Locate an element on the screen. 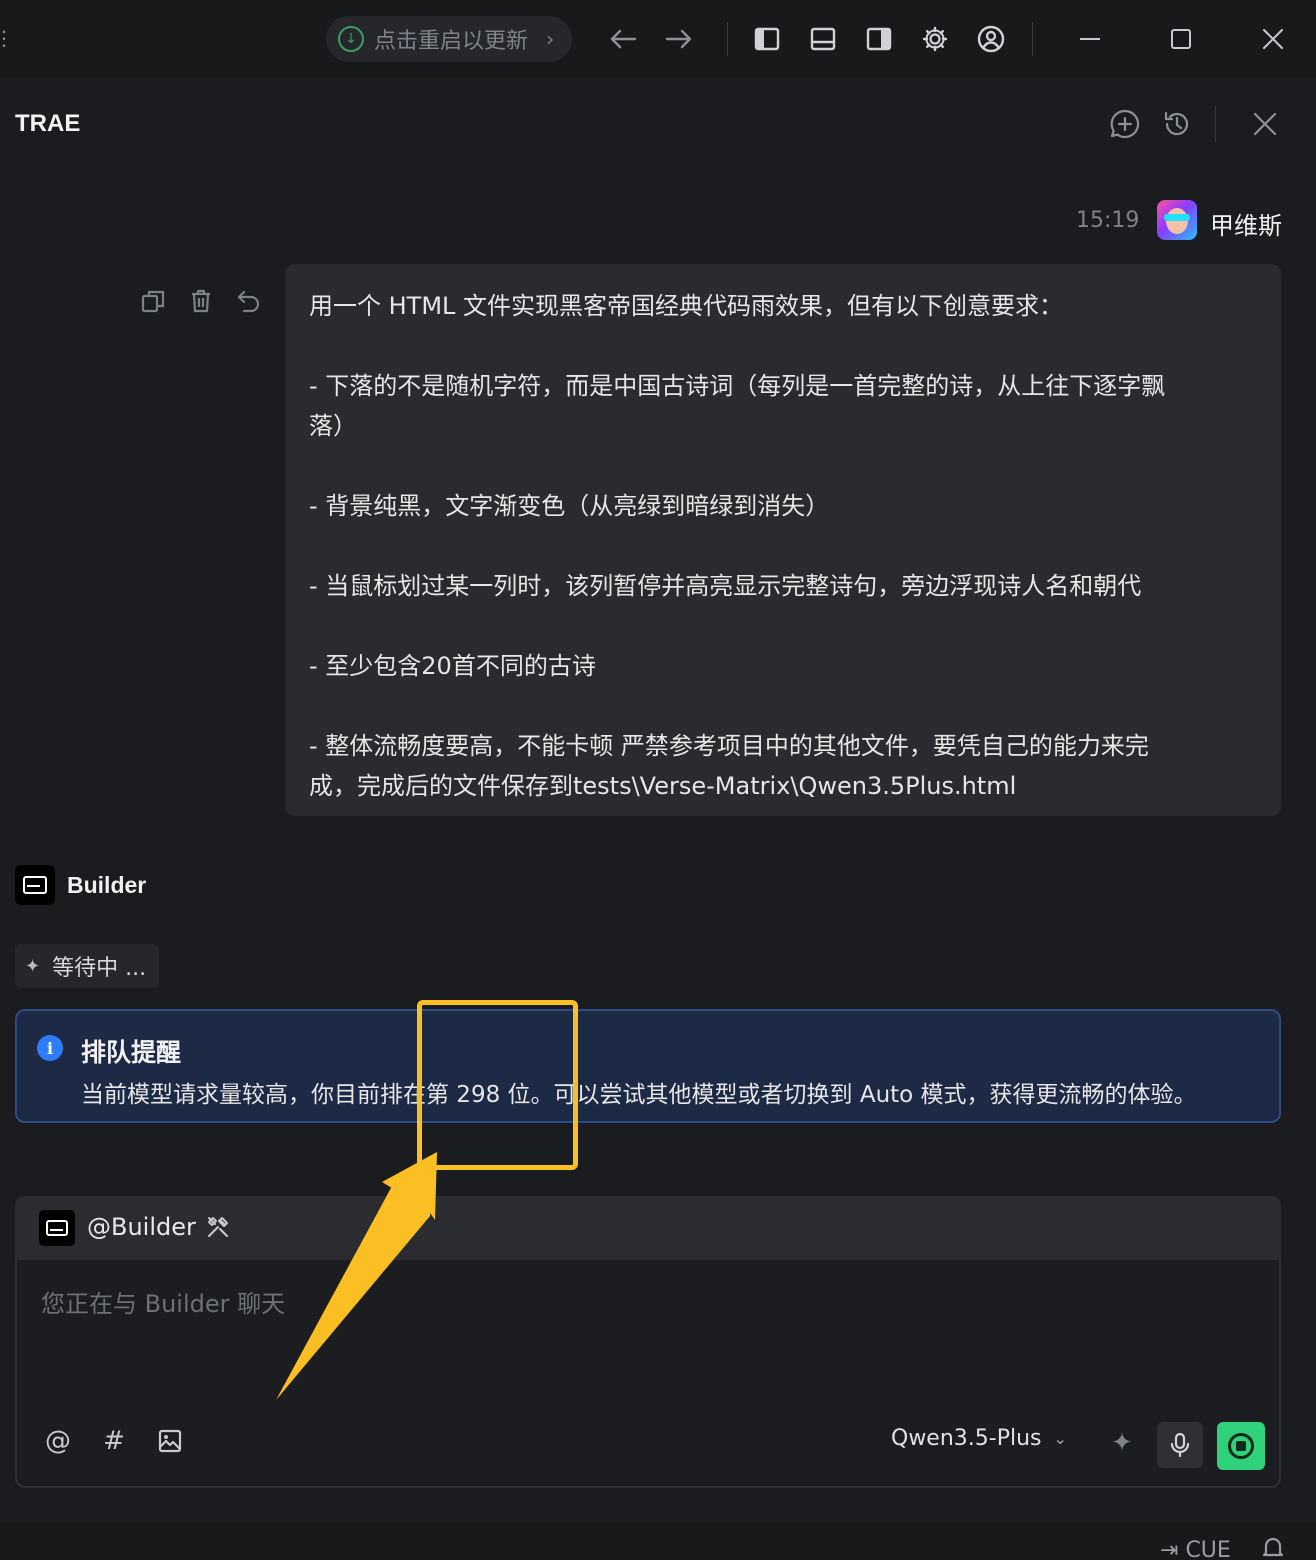 The height and width of the screenshot is (1560, 1316). stop-icon is located at coordinates (1241, 1446).